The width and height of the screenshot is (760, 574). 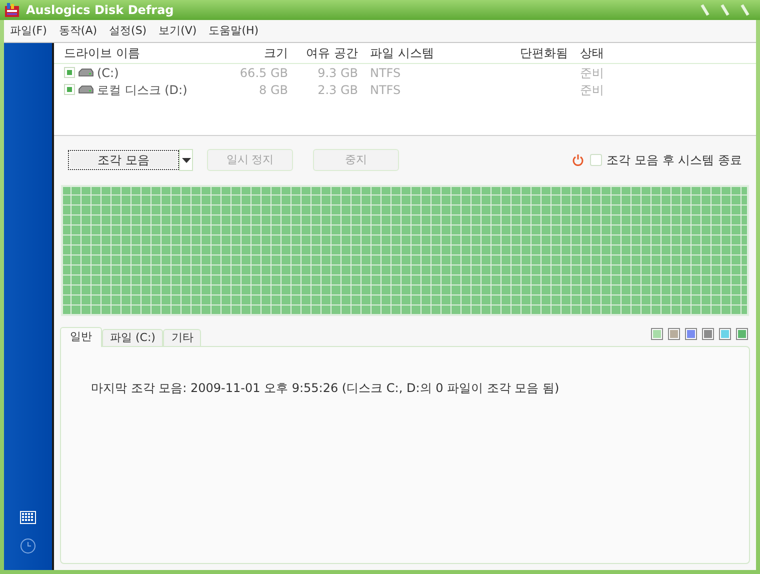 What do you see at coordinates (249, 53) in the screenshot?
I see `column-header: 크기` at bounding box center [249, 53].